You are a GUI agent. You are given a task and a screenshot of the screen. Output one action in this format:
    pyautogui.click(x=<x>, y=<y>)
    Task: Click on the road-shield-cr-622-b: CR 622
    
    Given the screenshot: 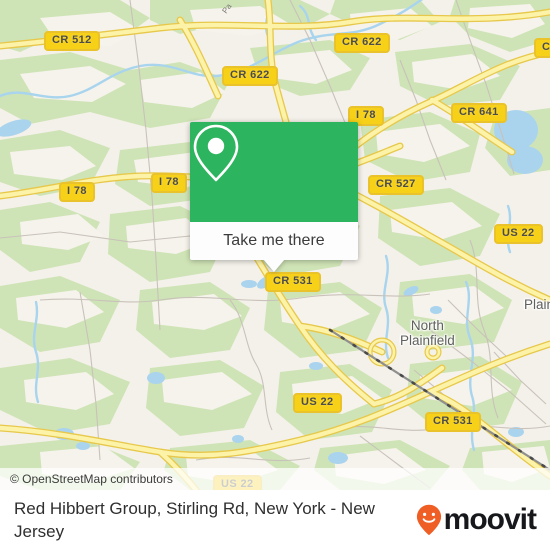 What is the action you would take?
    pyautogui.click(x=362, y=43)
    